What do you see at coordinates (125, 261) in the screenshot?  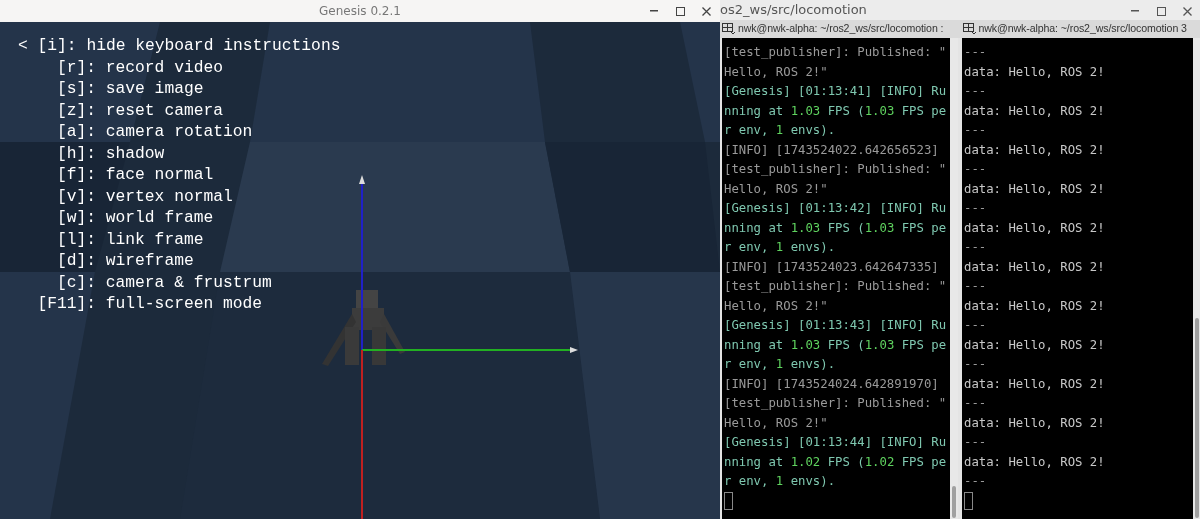 I see `instruction-line: [d]: wireframe` at bounding box center [125, 261].